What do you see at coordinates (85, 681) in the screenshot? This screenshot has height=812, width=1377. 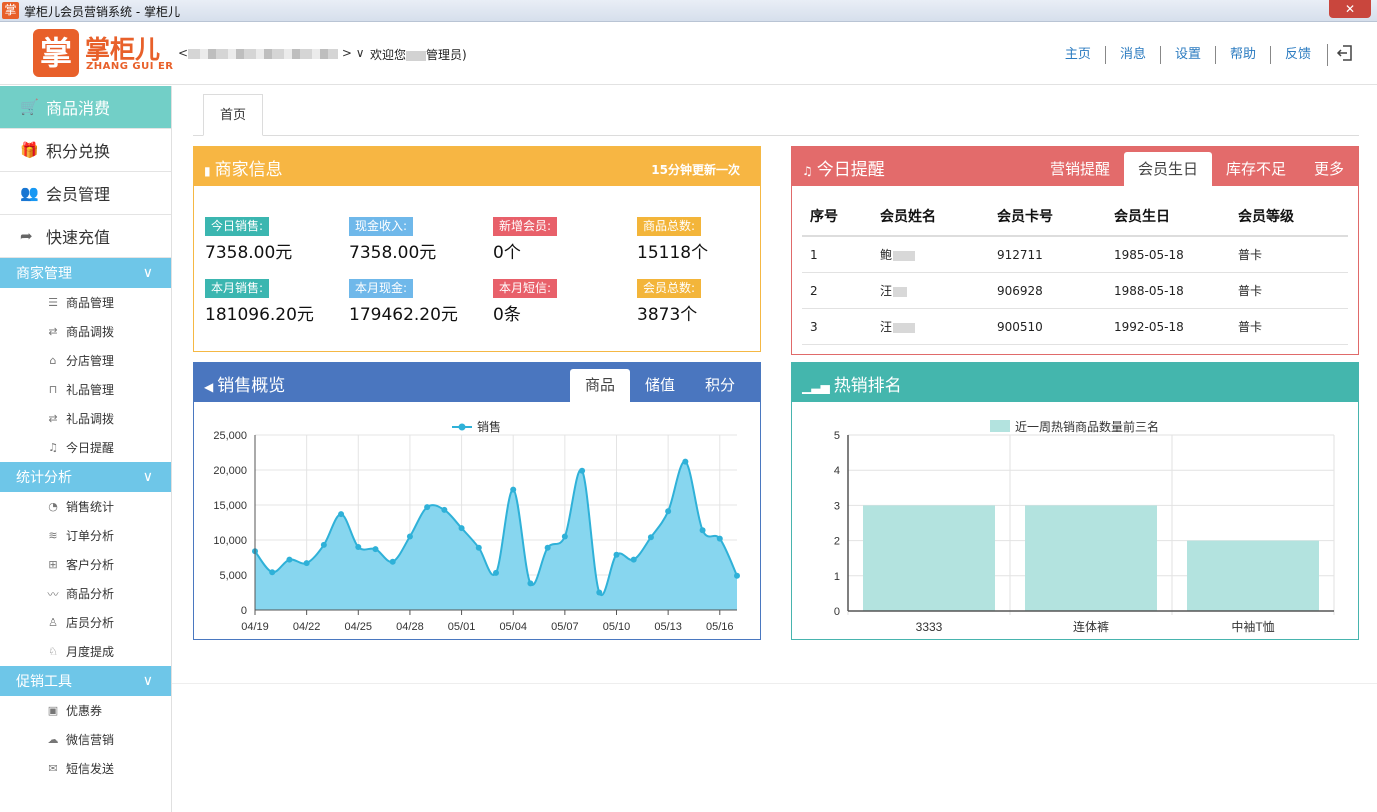 I see `sidebar-group-promotion: 促销工具 ∨` at bounding box center [85, 681].